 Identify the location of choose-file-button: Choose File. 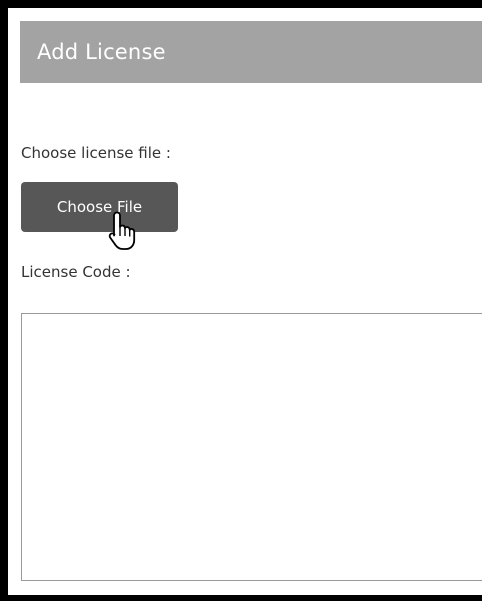
(99, 207).